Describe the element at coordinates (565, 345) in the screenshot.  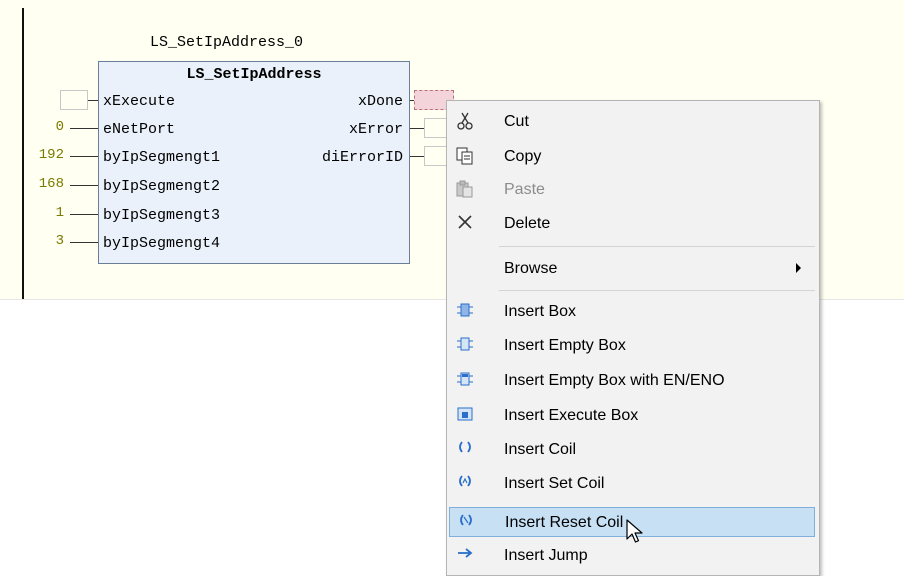
I see `menu-item-label: Insert Empty Box` at that location.